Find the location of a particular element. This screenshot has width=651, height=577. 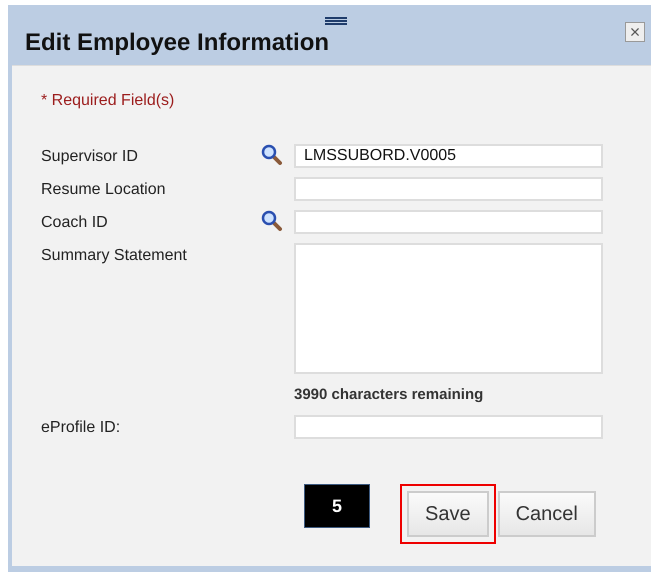

cancel-button: Cancel is located at coordinates (547, 513).